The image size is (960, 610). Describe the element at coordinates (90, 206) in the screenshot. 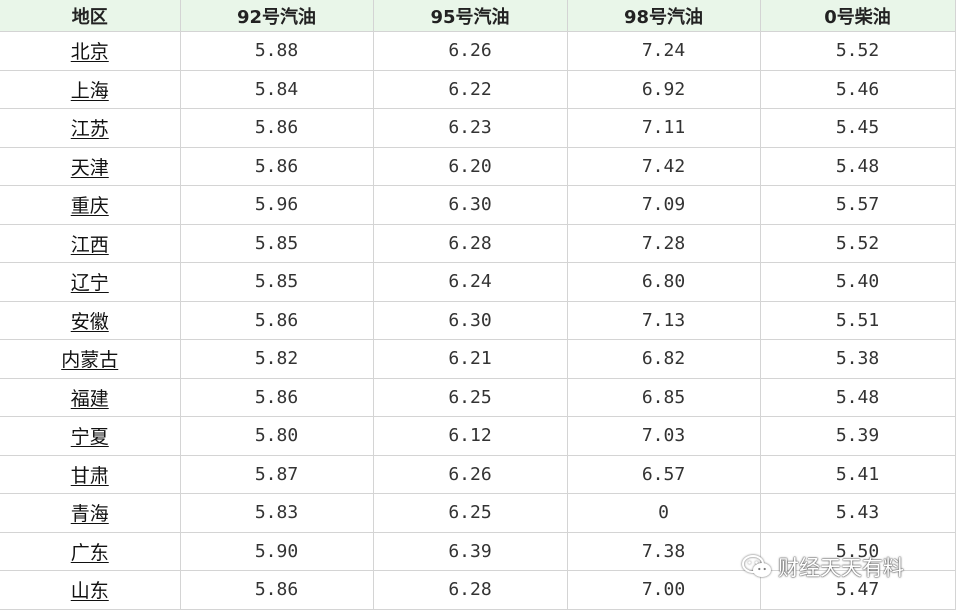

I see `region-link: 重庆` at that location.